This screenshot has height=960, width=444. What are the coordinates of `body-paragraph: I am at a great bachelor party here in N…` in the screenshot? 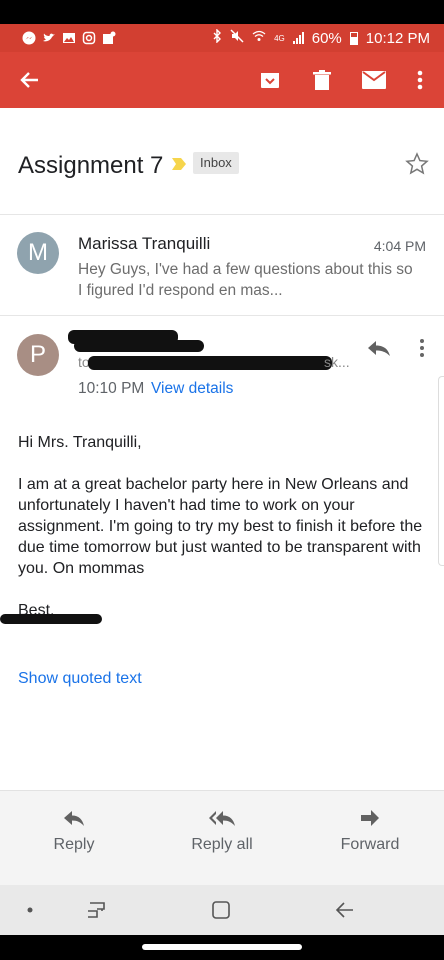 It's located at (220, 526).